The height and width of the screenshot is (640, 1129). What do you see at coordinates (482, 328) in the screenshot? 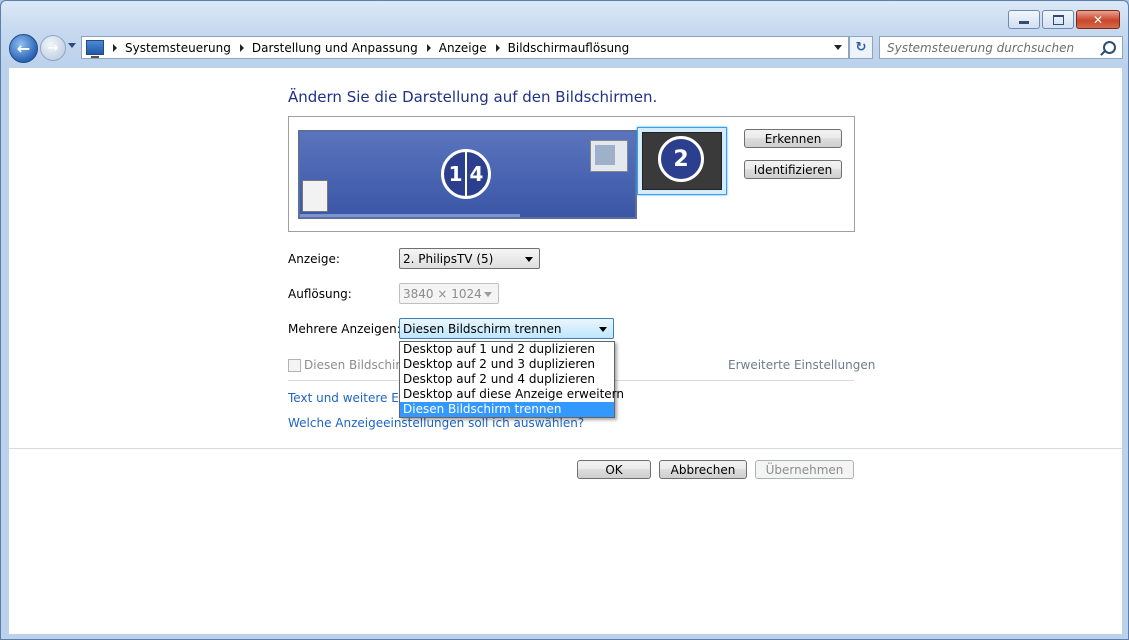
I see `multiple-displays-select-value: Diesen Bildschirm trennen` at bounding box center [482, 328].